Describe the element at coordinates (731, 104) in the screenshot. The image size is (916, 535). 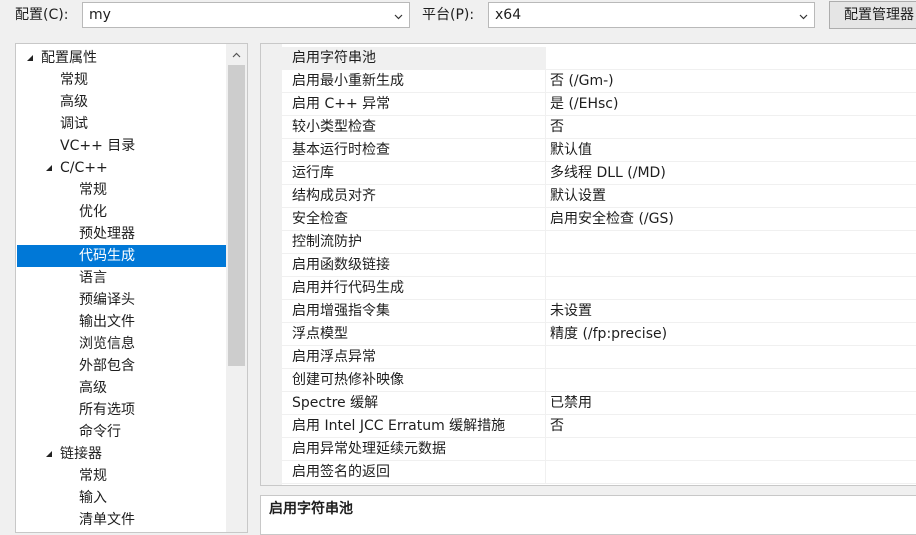
I see `property-value-cell: 是 (/EHsc)` at that location.